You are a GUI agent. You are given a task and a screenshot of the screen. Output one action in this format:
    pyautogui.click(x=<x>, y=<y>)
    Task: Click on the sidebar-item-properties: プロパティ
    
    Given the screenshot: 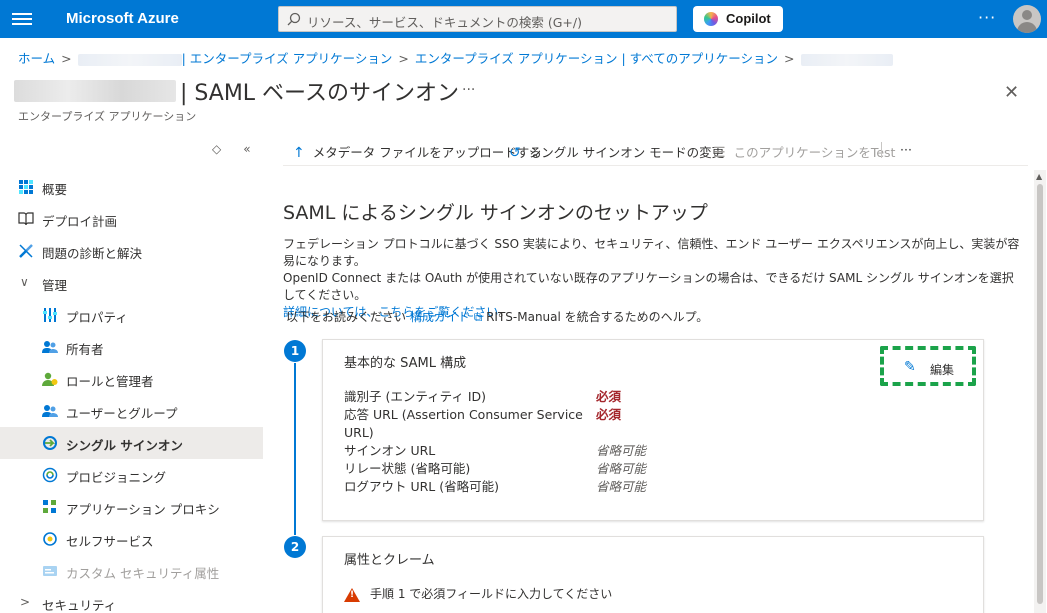 What is the action you would take?
    pyautogui.click(x=131, y=315)
    